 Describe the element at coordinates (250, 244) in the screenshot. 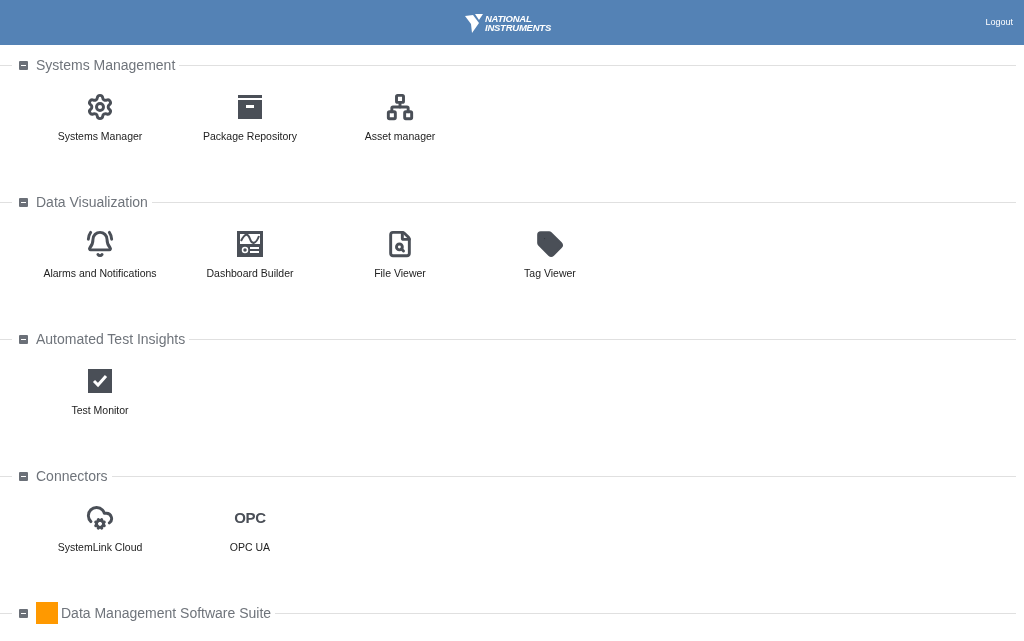

I see `dashboard-icon` at that location.